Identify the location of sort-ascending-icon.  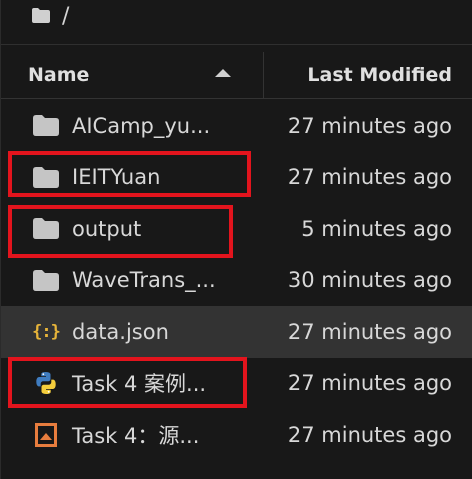
(223, 73).